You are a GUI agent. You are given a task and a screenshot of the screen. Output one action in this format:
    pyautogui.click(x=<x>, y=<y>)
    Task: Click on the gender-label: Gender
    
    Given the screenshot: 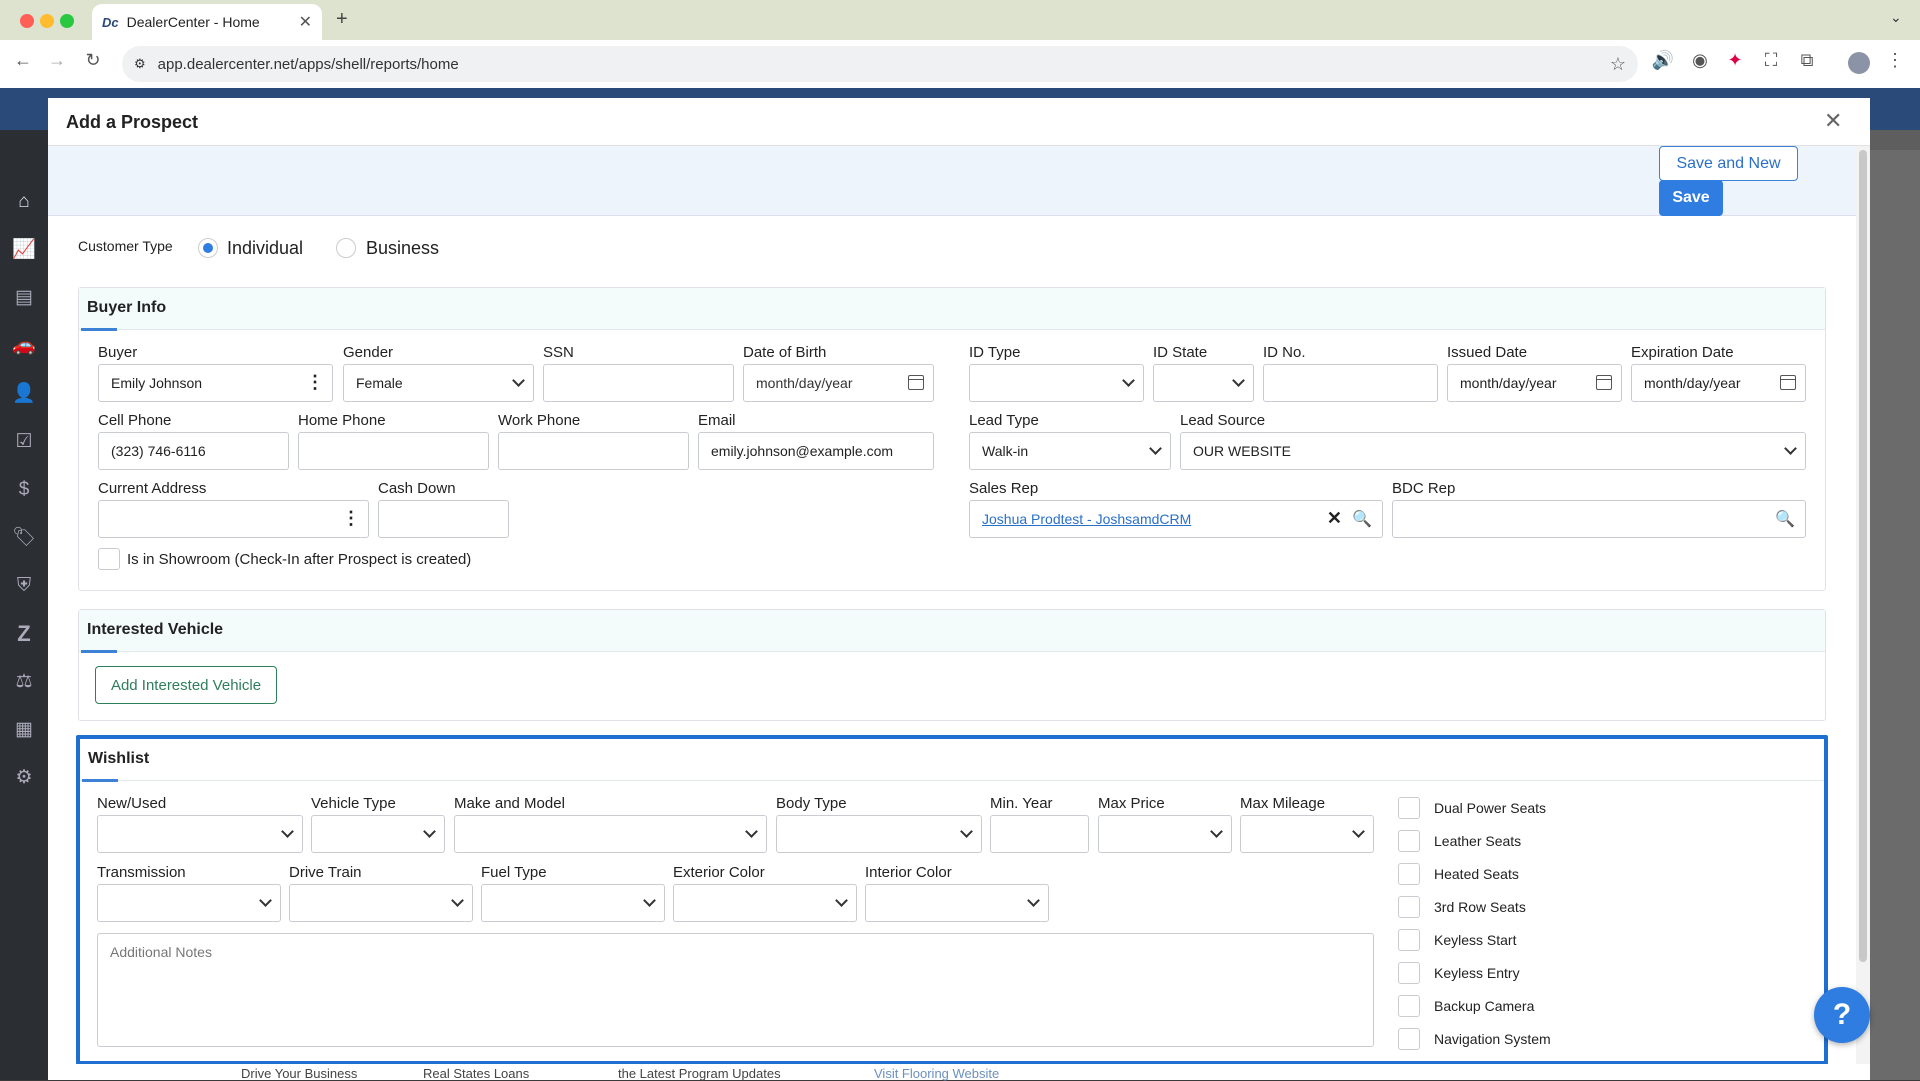 What is the action you would take?
    pyautogui.click(x=368, y=352)
    